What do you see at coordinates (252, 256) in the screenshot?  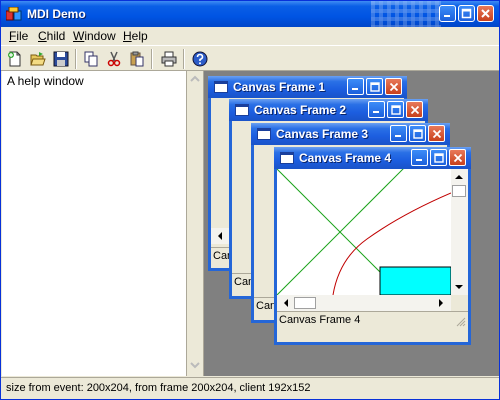 I see `child-status-bar: Canvas Frame 1` at bounding box center [252, 256].